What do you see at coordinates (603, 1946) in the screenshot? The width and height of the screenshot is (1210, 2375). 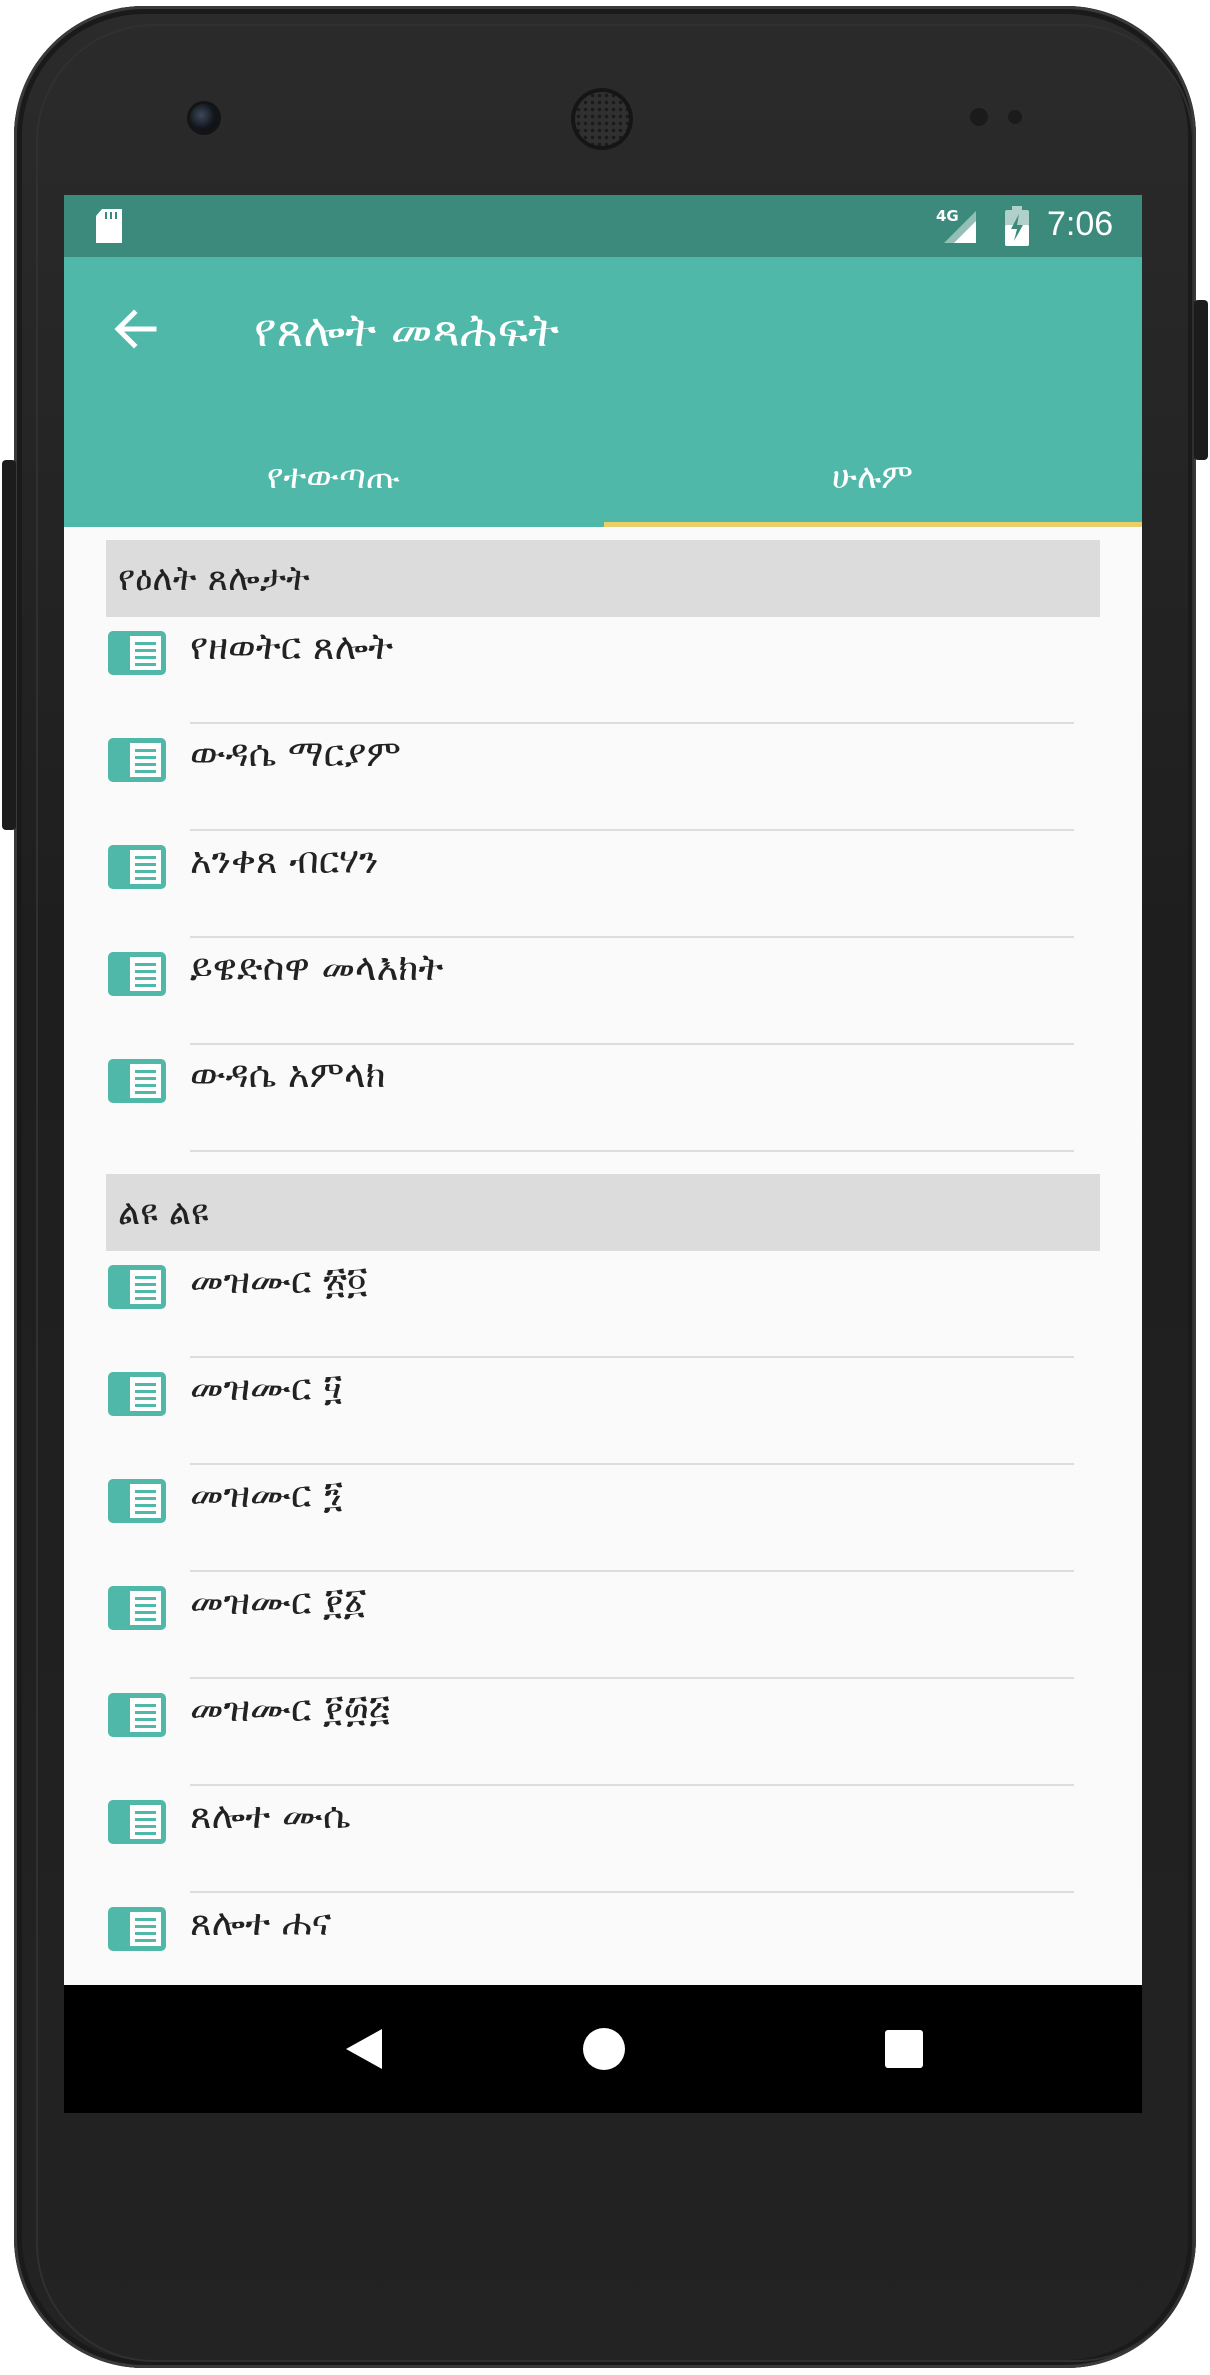 I see `list-item: ጸሎተ ሐና` at bounding box center [603, 1946].